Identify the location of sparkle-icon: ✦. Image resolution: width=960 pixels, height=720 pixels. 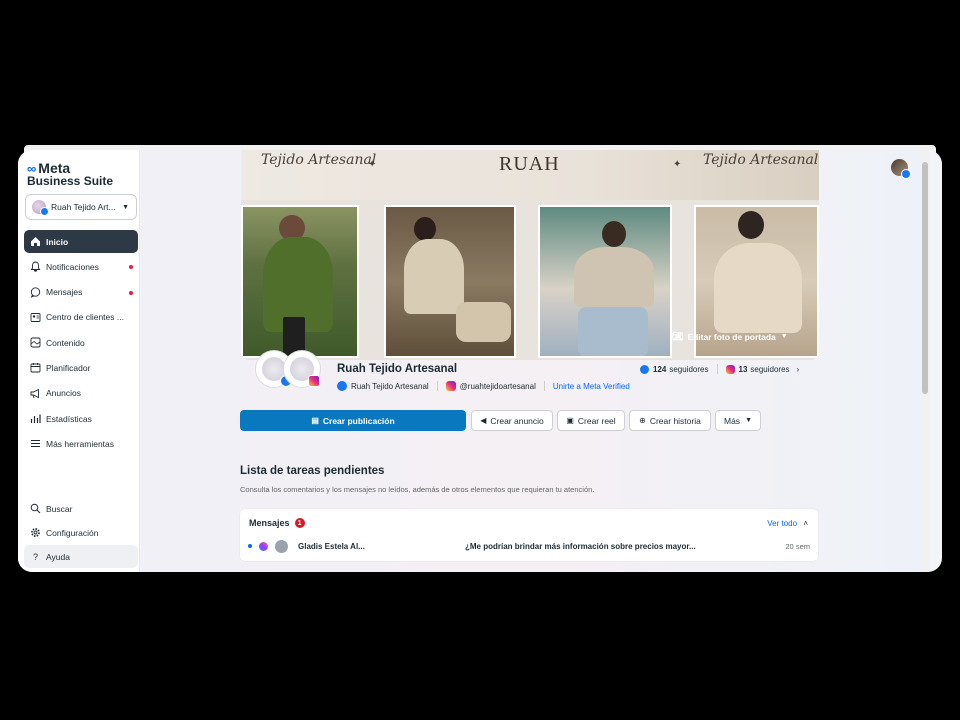
(677, 164).